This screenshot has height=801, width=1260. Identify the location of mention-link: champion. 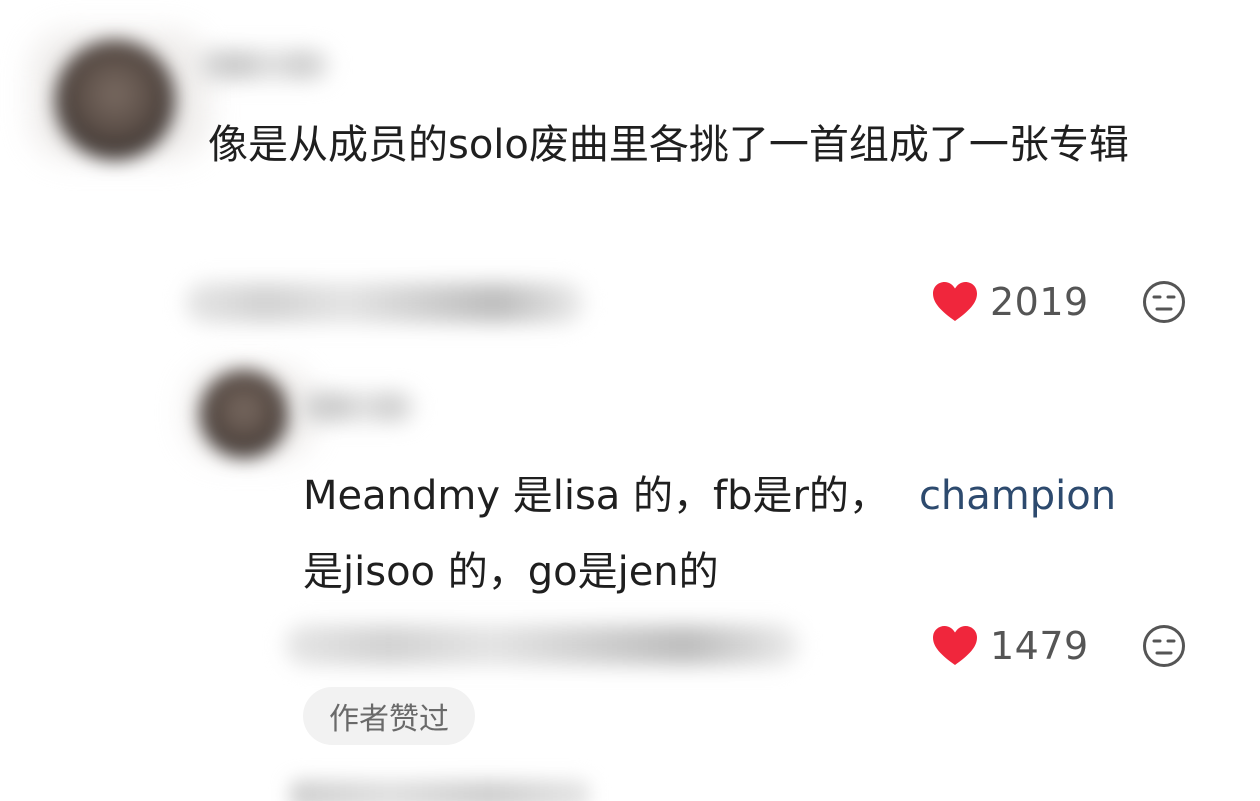
(1017, 496).